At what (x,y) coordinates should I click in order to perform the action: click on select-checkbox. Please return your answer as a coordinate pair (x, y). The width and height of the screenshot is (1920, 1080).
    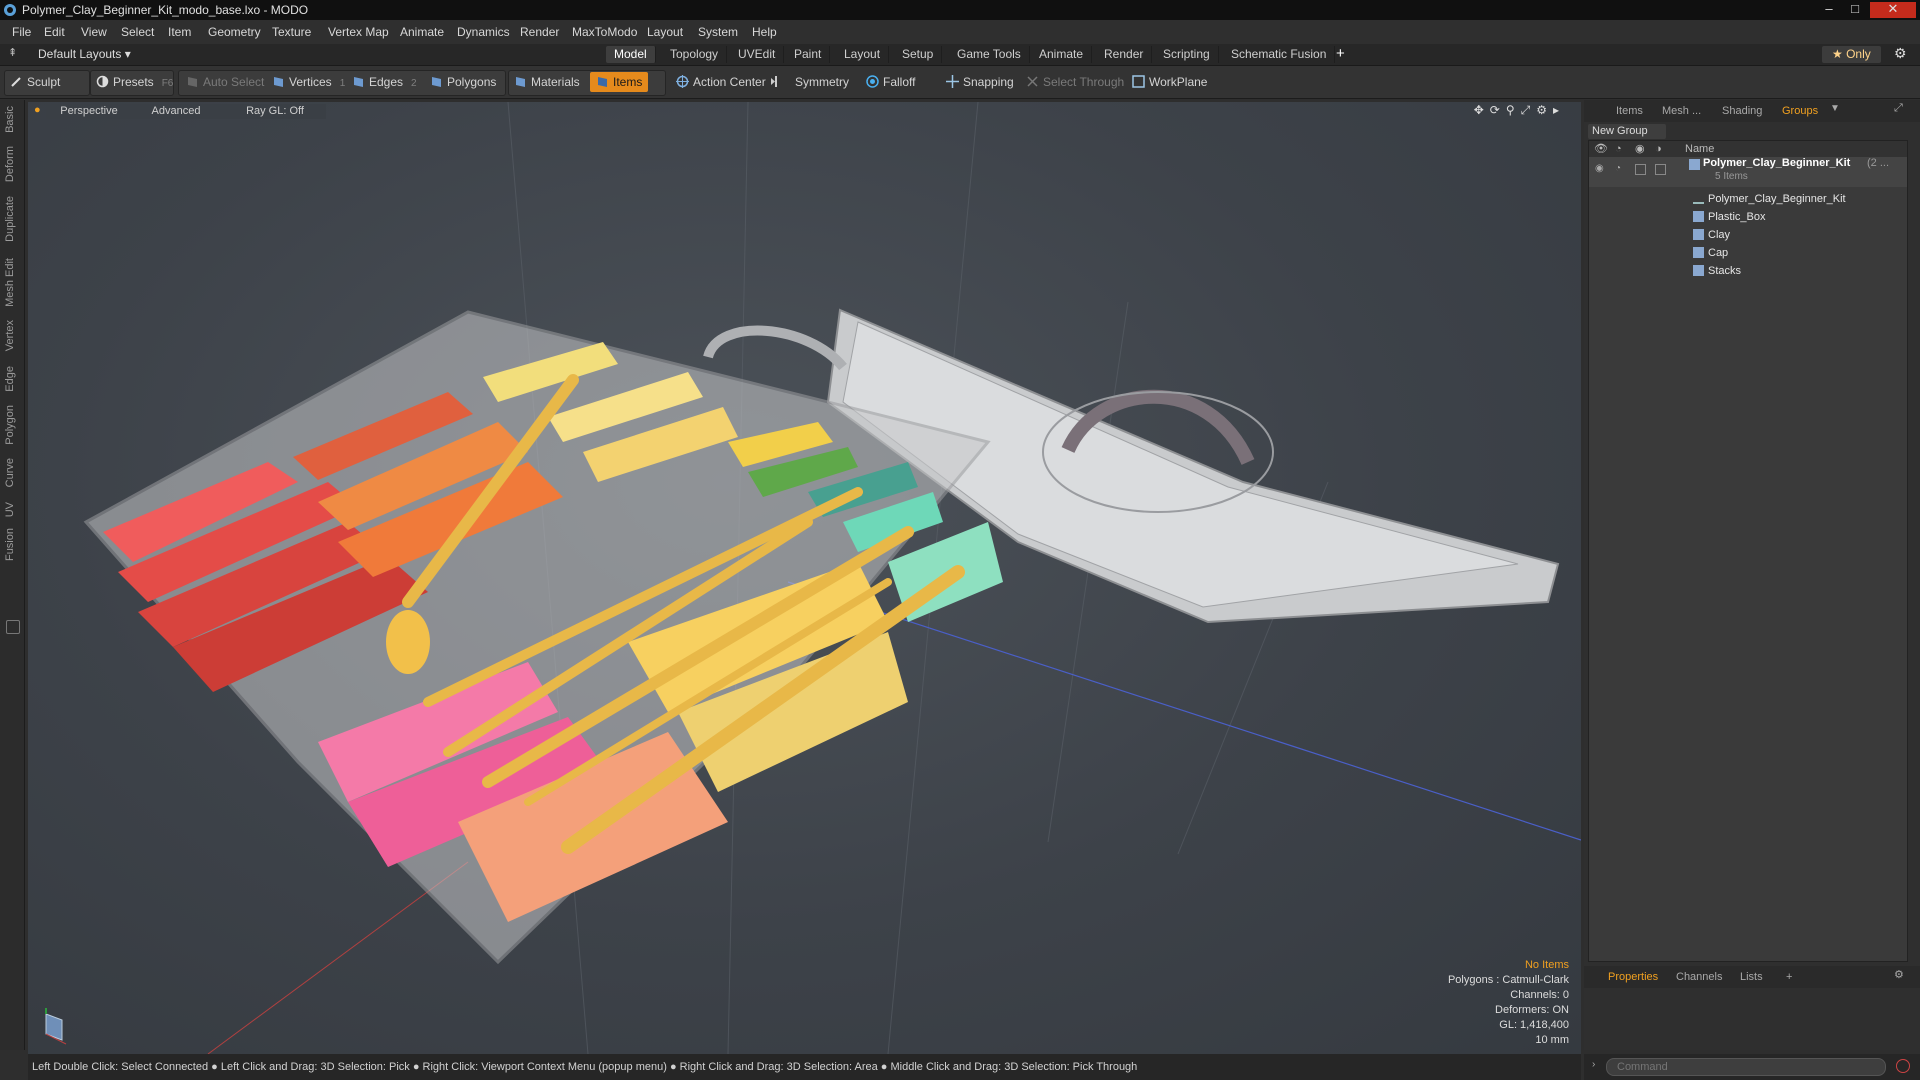
    Looking at the image, I should click on (1660, 169).